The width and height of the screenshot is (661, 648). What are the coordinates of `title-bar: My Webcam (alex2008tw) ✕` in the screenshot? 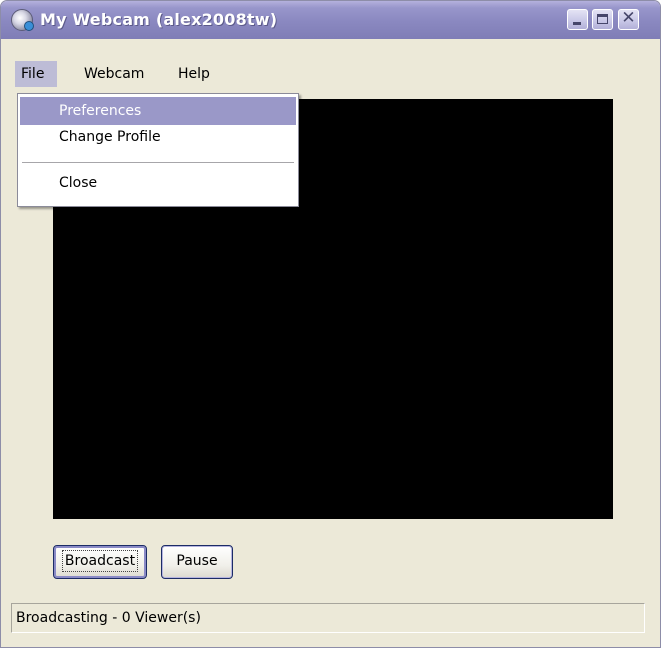 It's located at (330, 20).